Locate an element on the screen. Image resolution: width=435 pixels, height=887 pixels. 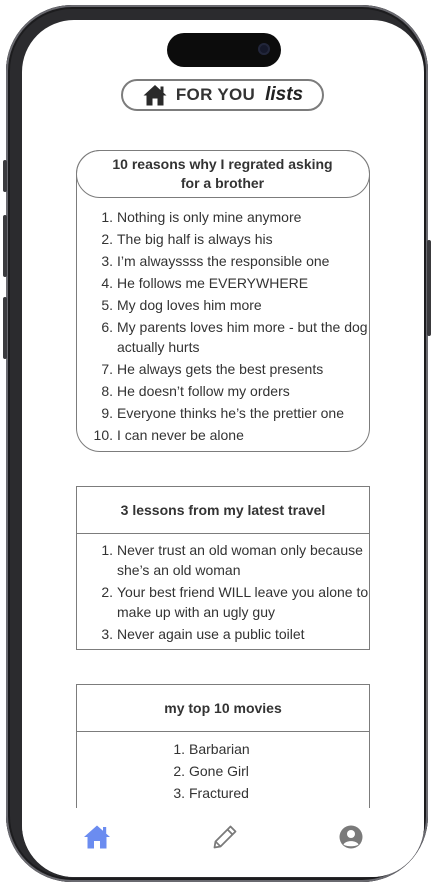
list-item-text: I can never be alone is located at coordinates (180, 435).